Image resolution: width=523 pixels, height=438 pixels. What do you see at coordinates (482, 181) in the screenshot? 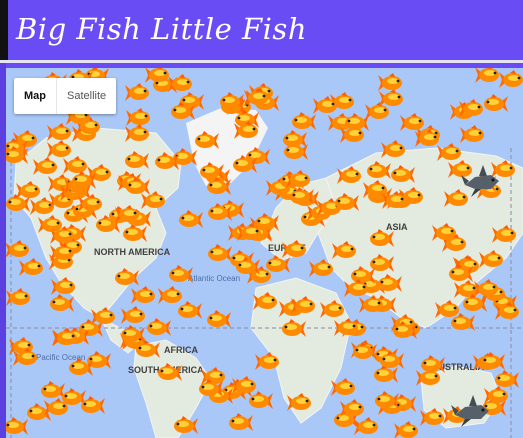
I see `shark-icon-asia` at bounding box center [482, 181].